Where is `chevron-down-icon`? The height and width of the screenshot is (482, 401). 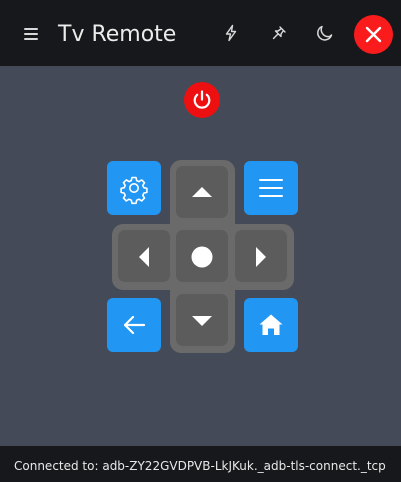 chevron-down-icon is located at coordinates (202, 321).